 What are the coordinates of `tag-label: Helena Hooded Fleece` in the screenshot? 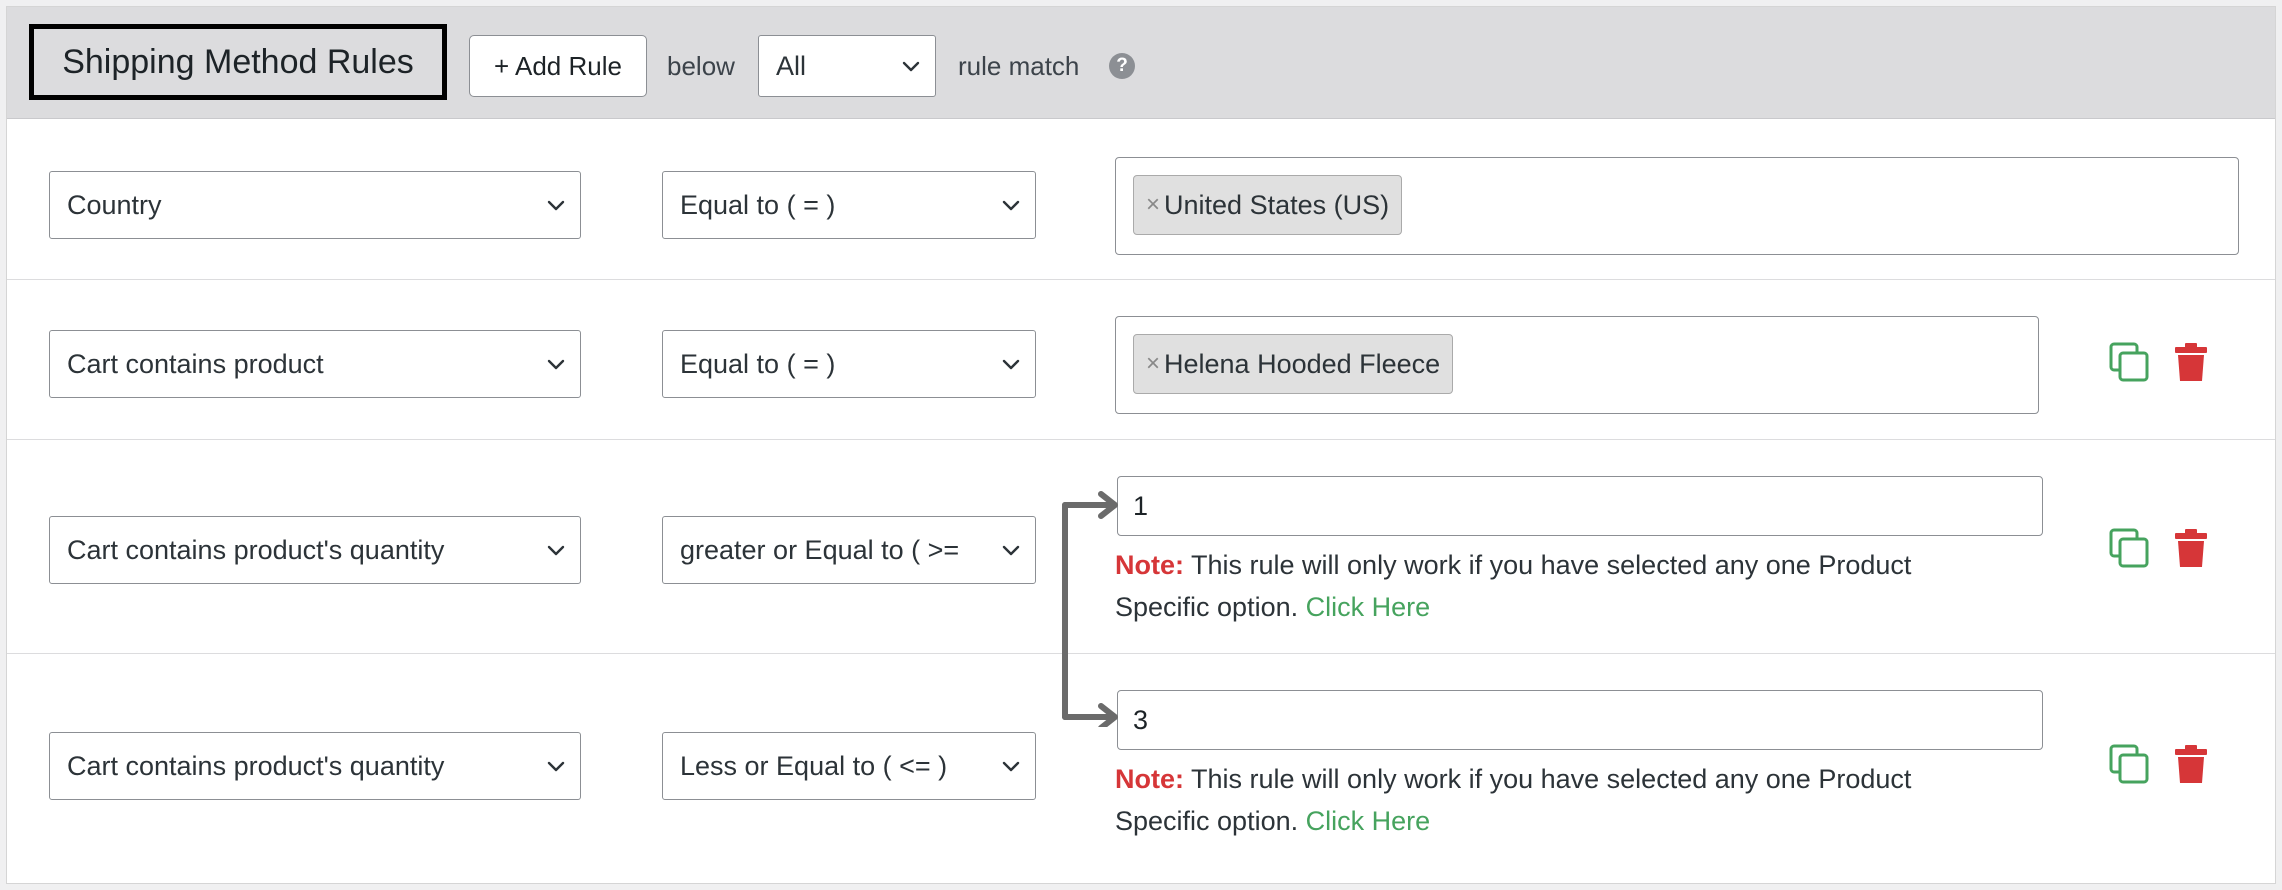 It's located at (1302, 363).